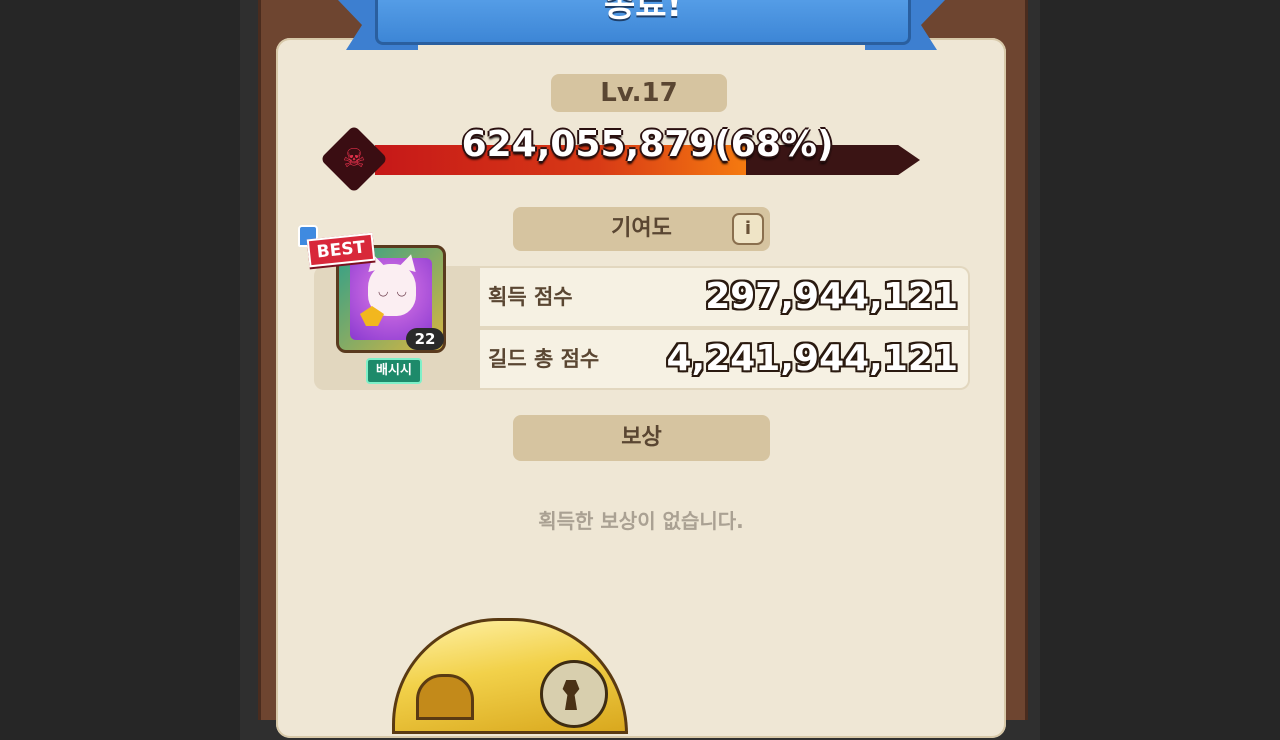  Describe the element at coordinates (812, 358) in the screenshot. I see `score-value: 4,241,944,121` at that location.